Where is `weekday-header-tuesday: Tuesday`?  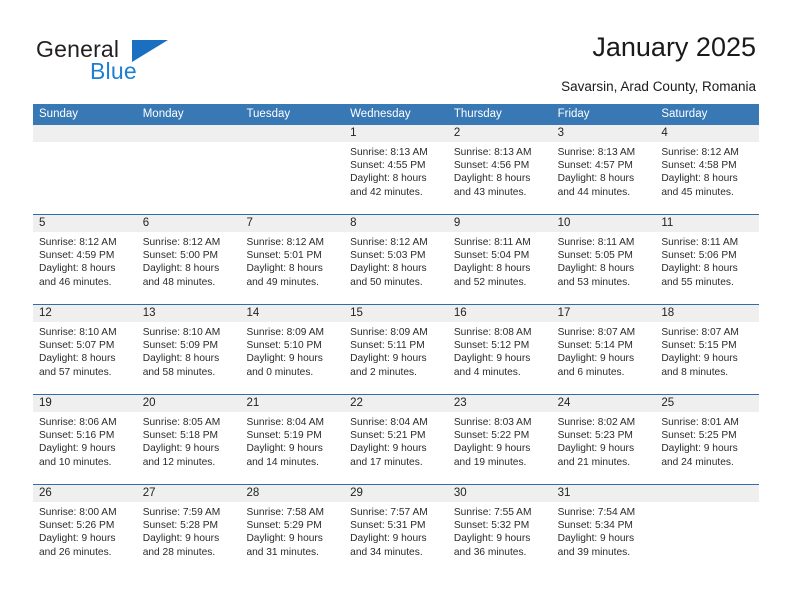
weekday-header-tuesday: Tuesday is located at coordinates (268, 114).